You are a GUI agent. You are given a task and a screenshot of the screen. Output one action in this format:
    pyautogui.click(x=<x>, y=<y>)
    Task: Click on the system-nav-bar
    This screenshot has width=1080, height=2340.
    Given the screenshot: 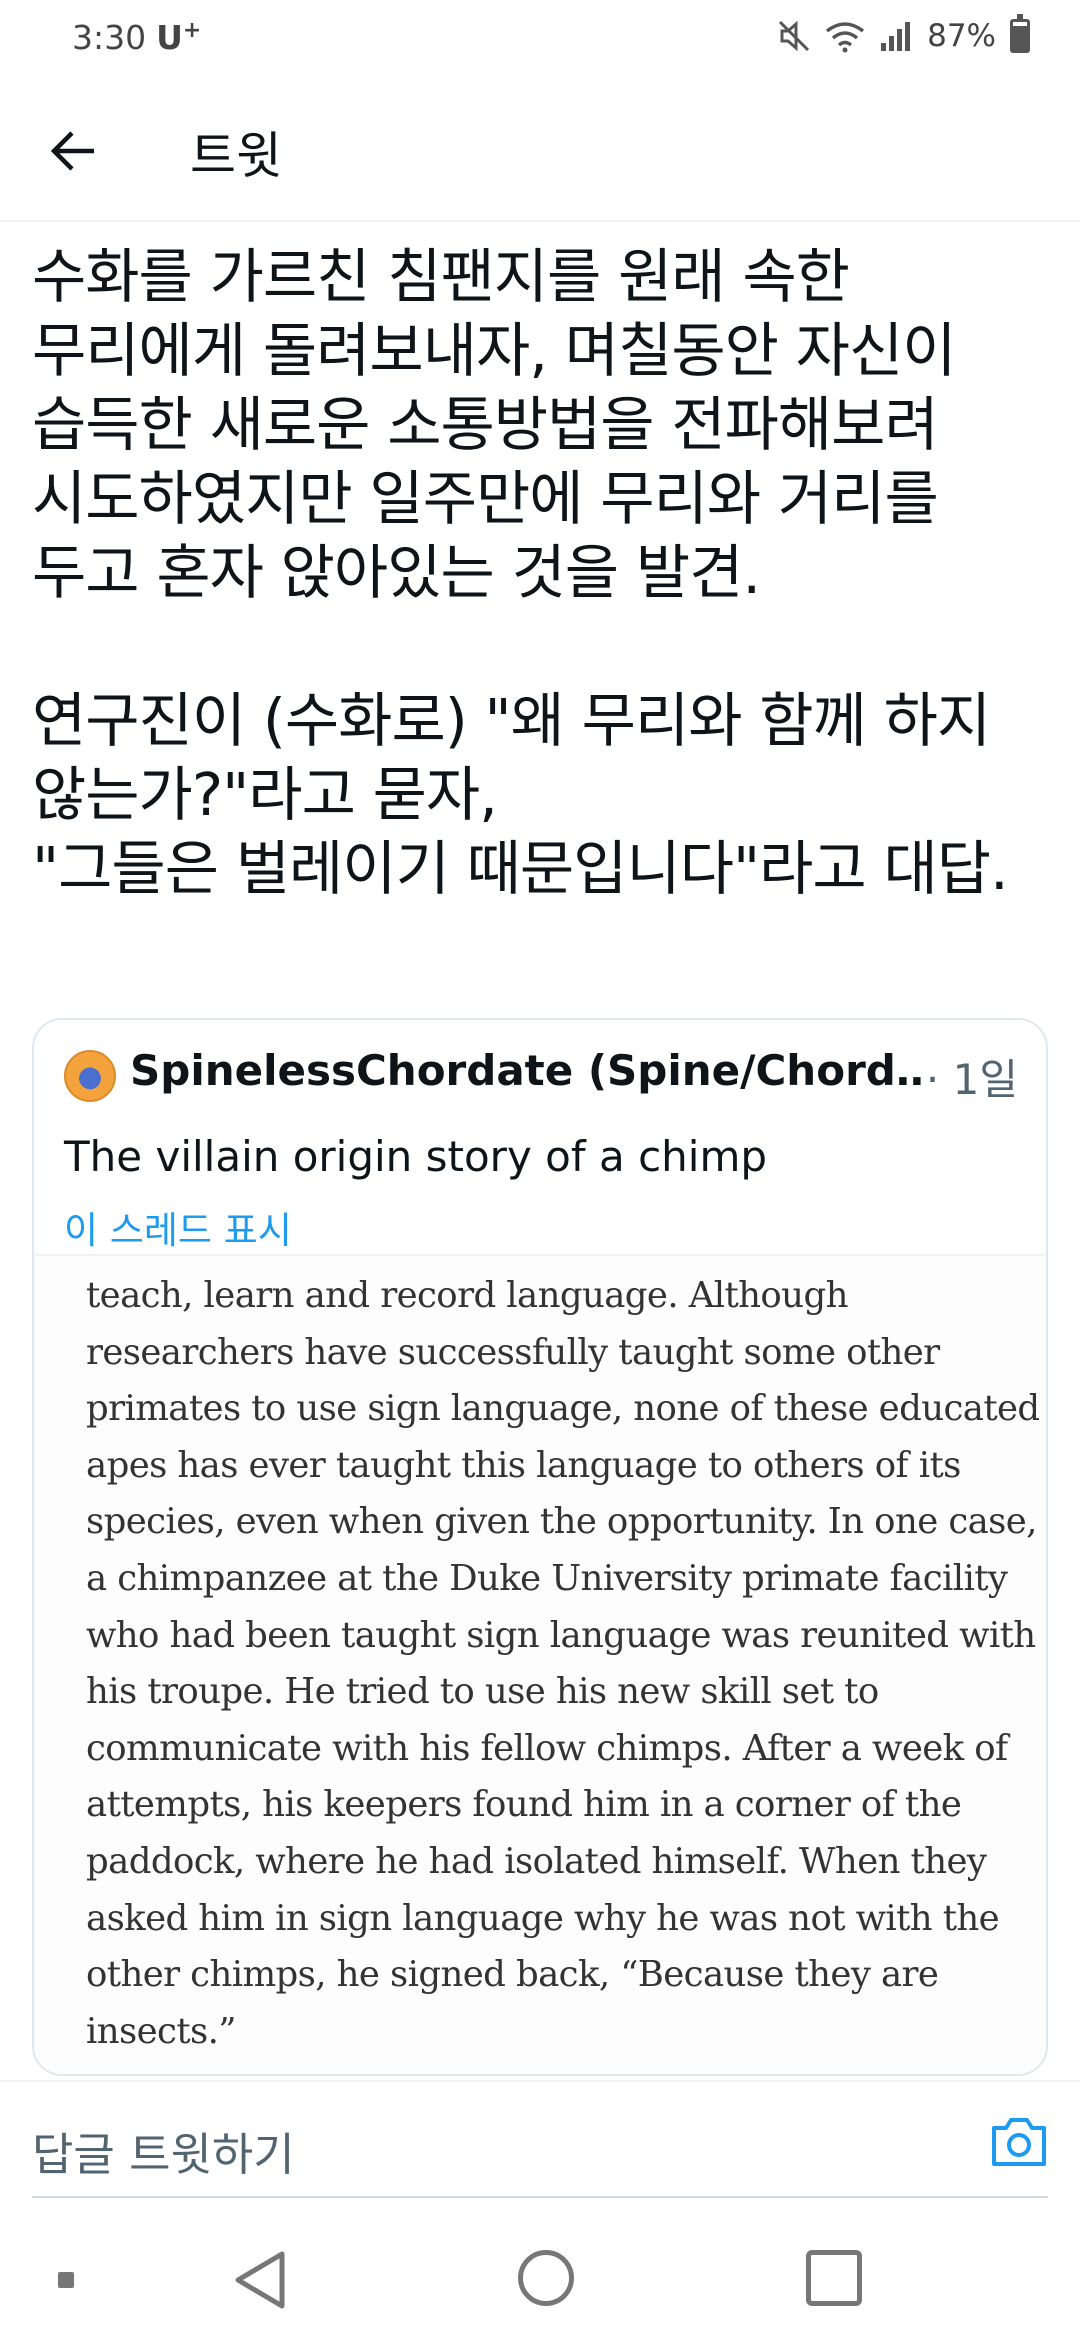 What is the action you would take?
    pyautogui.click(x=540, y=2280)
    